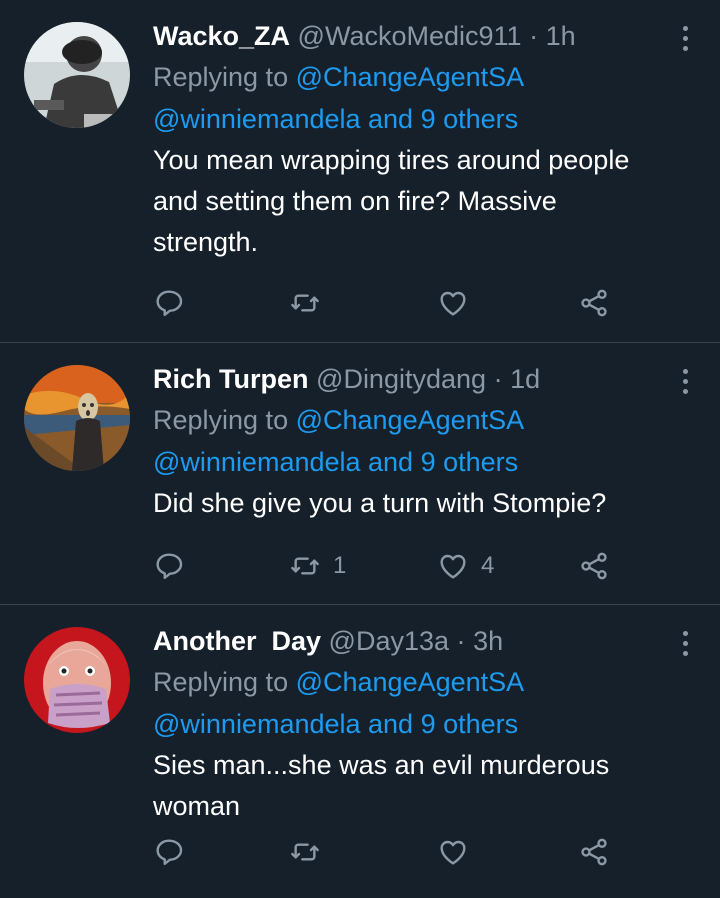 The width and height of the screenshot is (720, 898). I want to click on display-name: Wacko_ZA, so click(221, 36).